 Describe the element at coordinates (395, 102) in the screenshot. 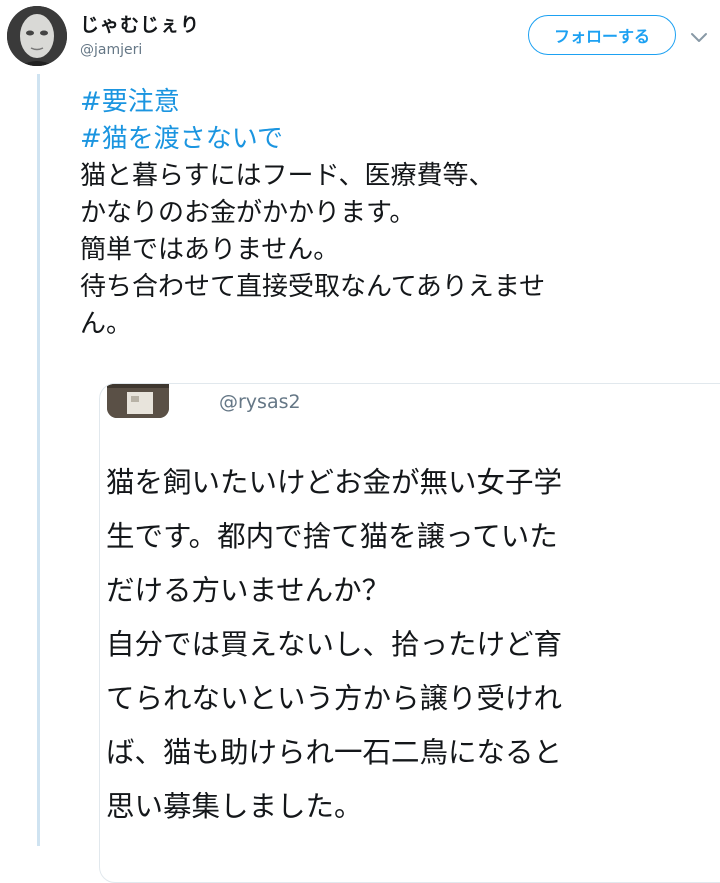

I see `hashtag-link: #要注意` at that location.